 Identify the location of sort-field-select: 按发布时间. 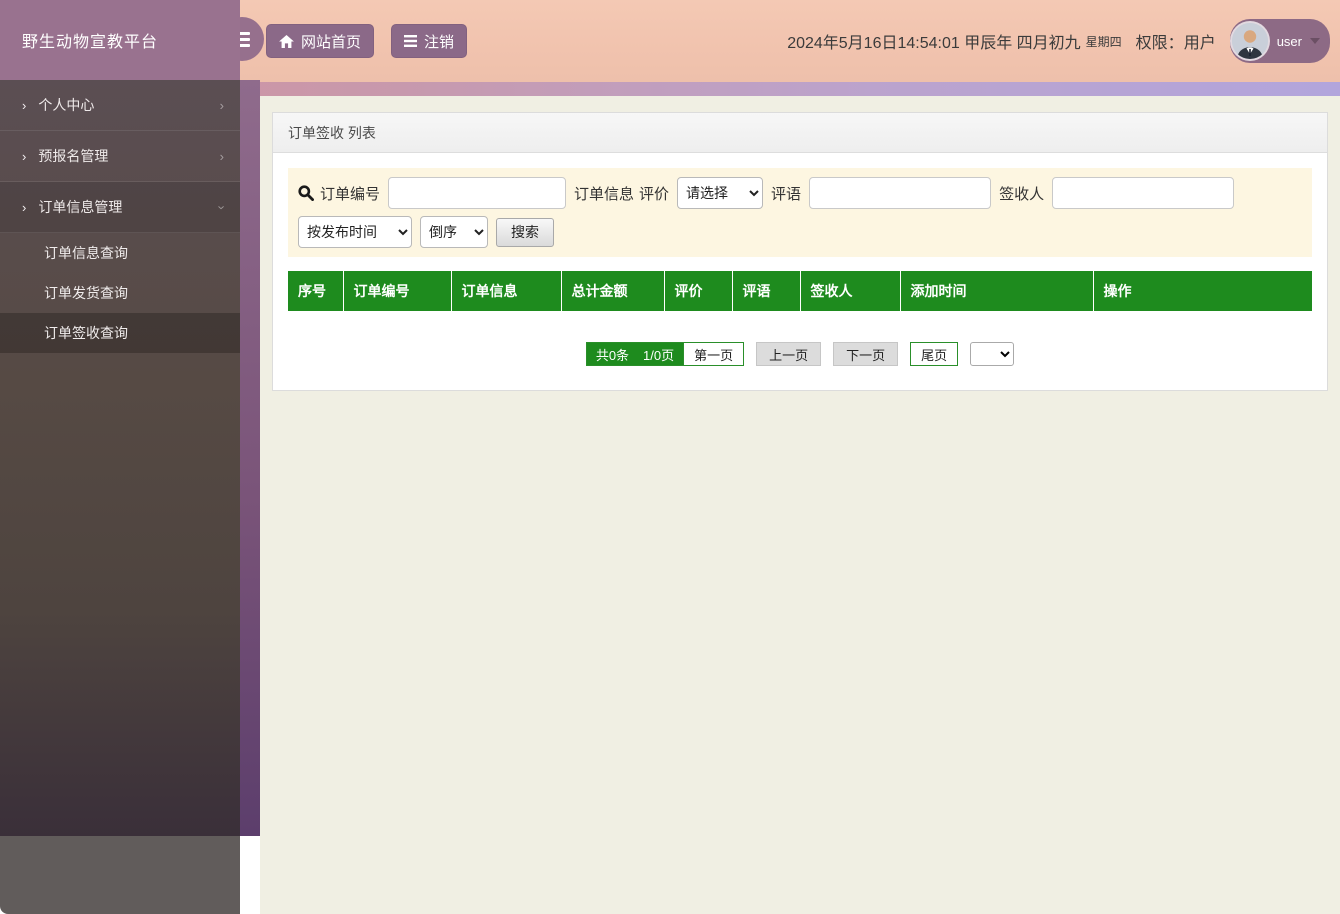
(355, 232).